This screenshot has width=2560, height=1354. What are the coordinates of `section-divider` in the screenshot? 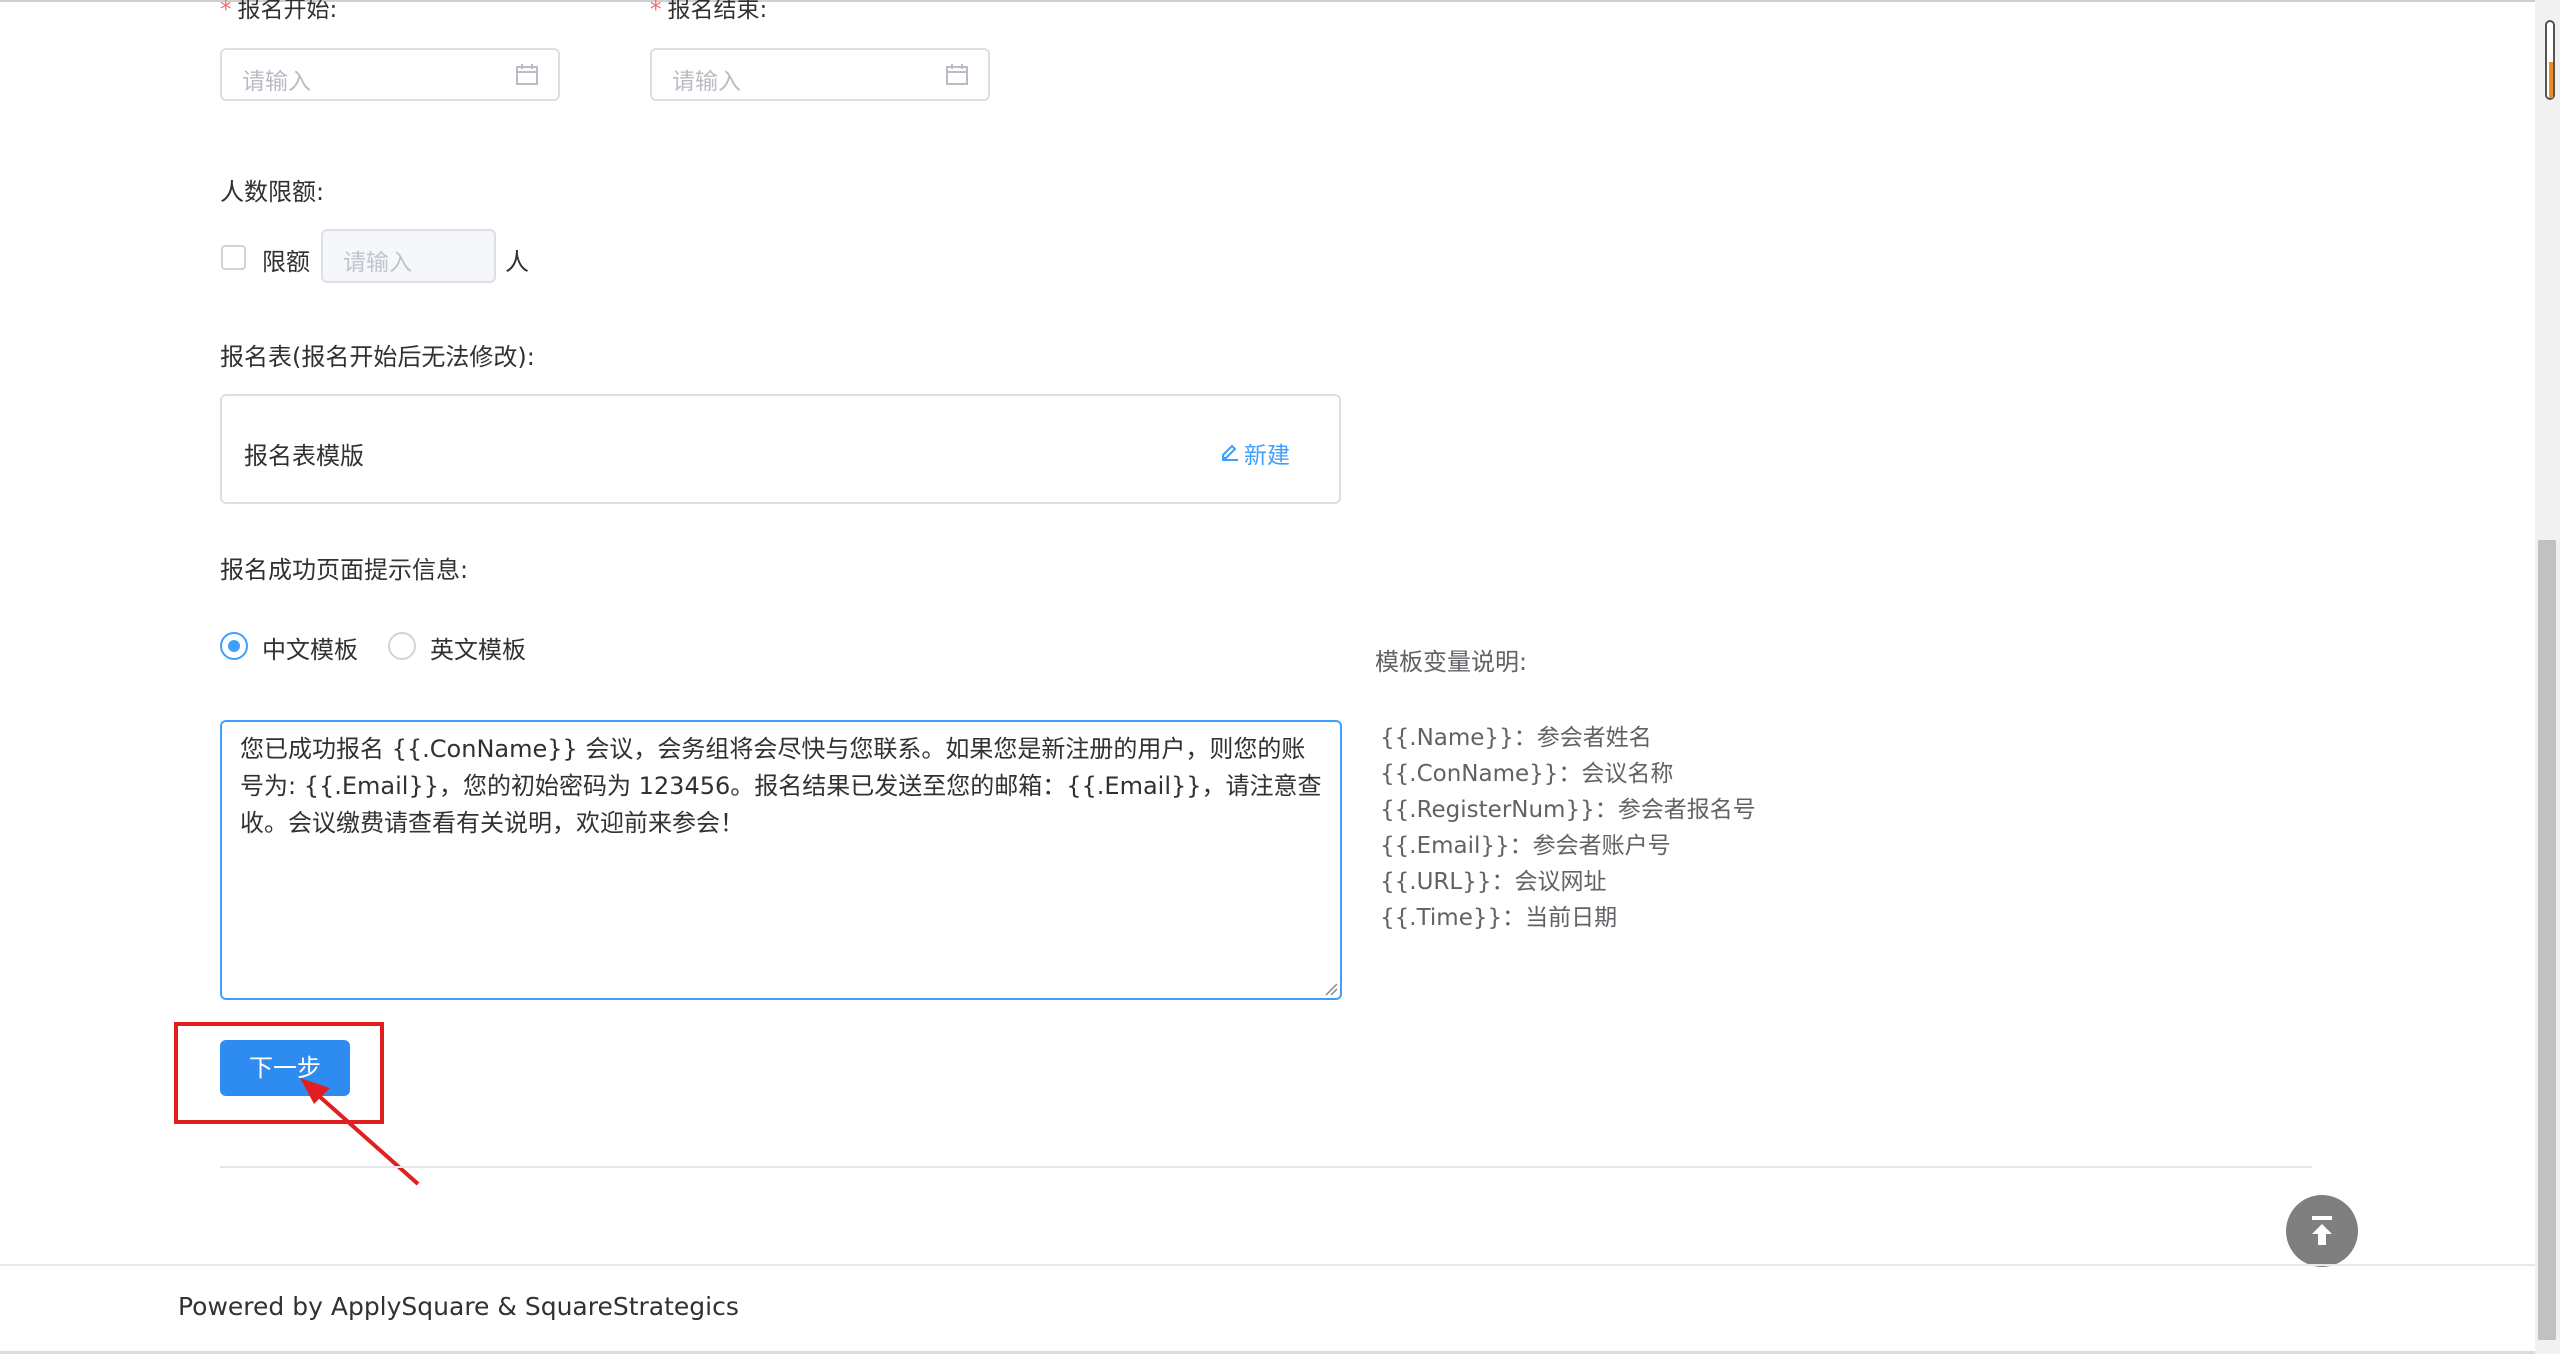 It's located at (1266, 1167).